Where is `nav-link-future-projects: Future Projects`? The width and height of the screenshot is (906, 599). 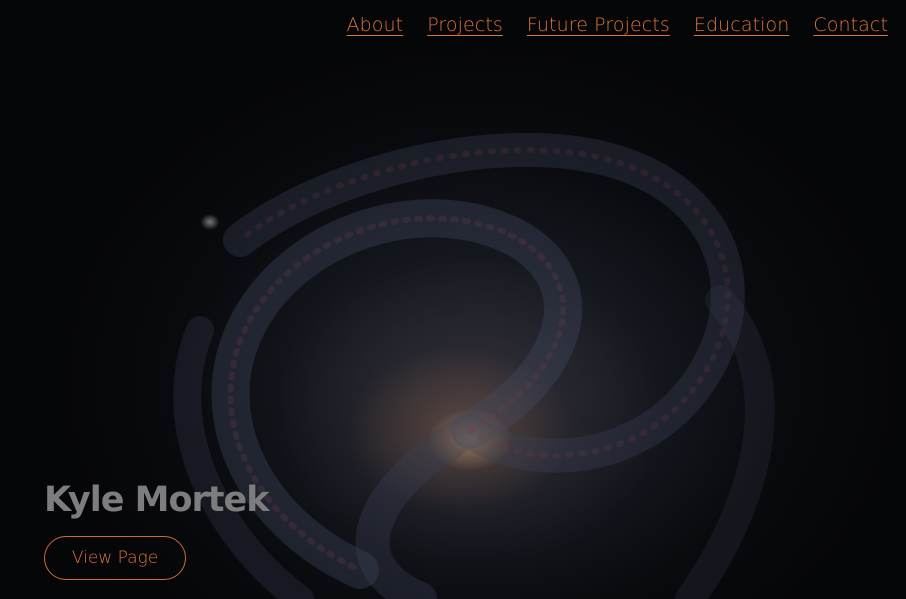 nav-link-future-projects: Future Projects is located at coordinates (598, 25).